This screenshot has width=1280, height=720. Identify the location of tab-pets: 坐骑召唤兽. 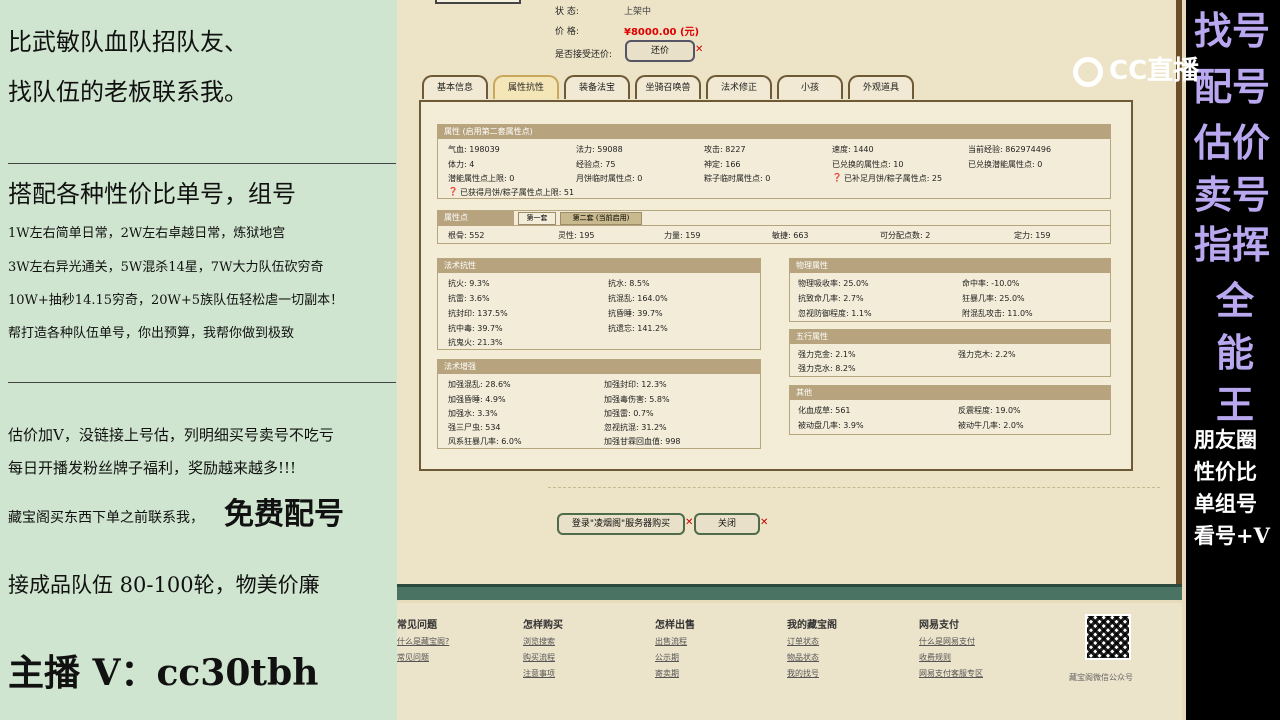
(668, 87).